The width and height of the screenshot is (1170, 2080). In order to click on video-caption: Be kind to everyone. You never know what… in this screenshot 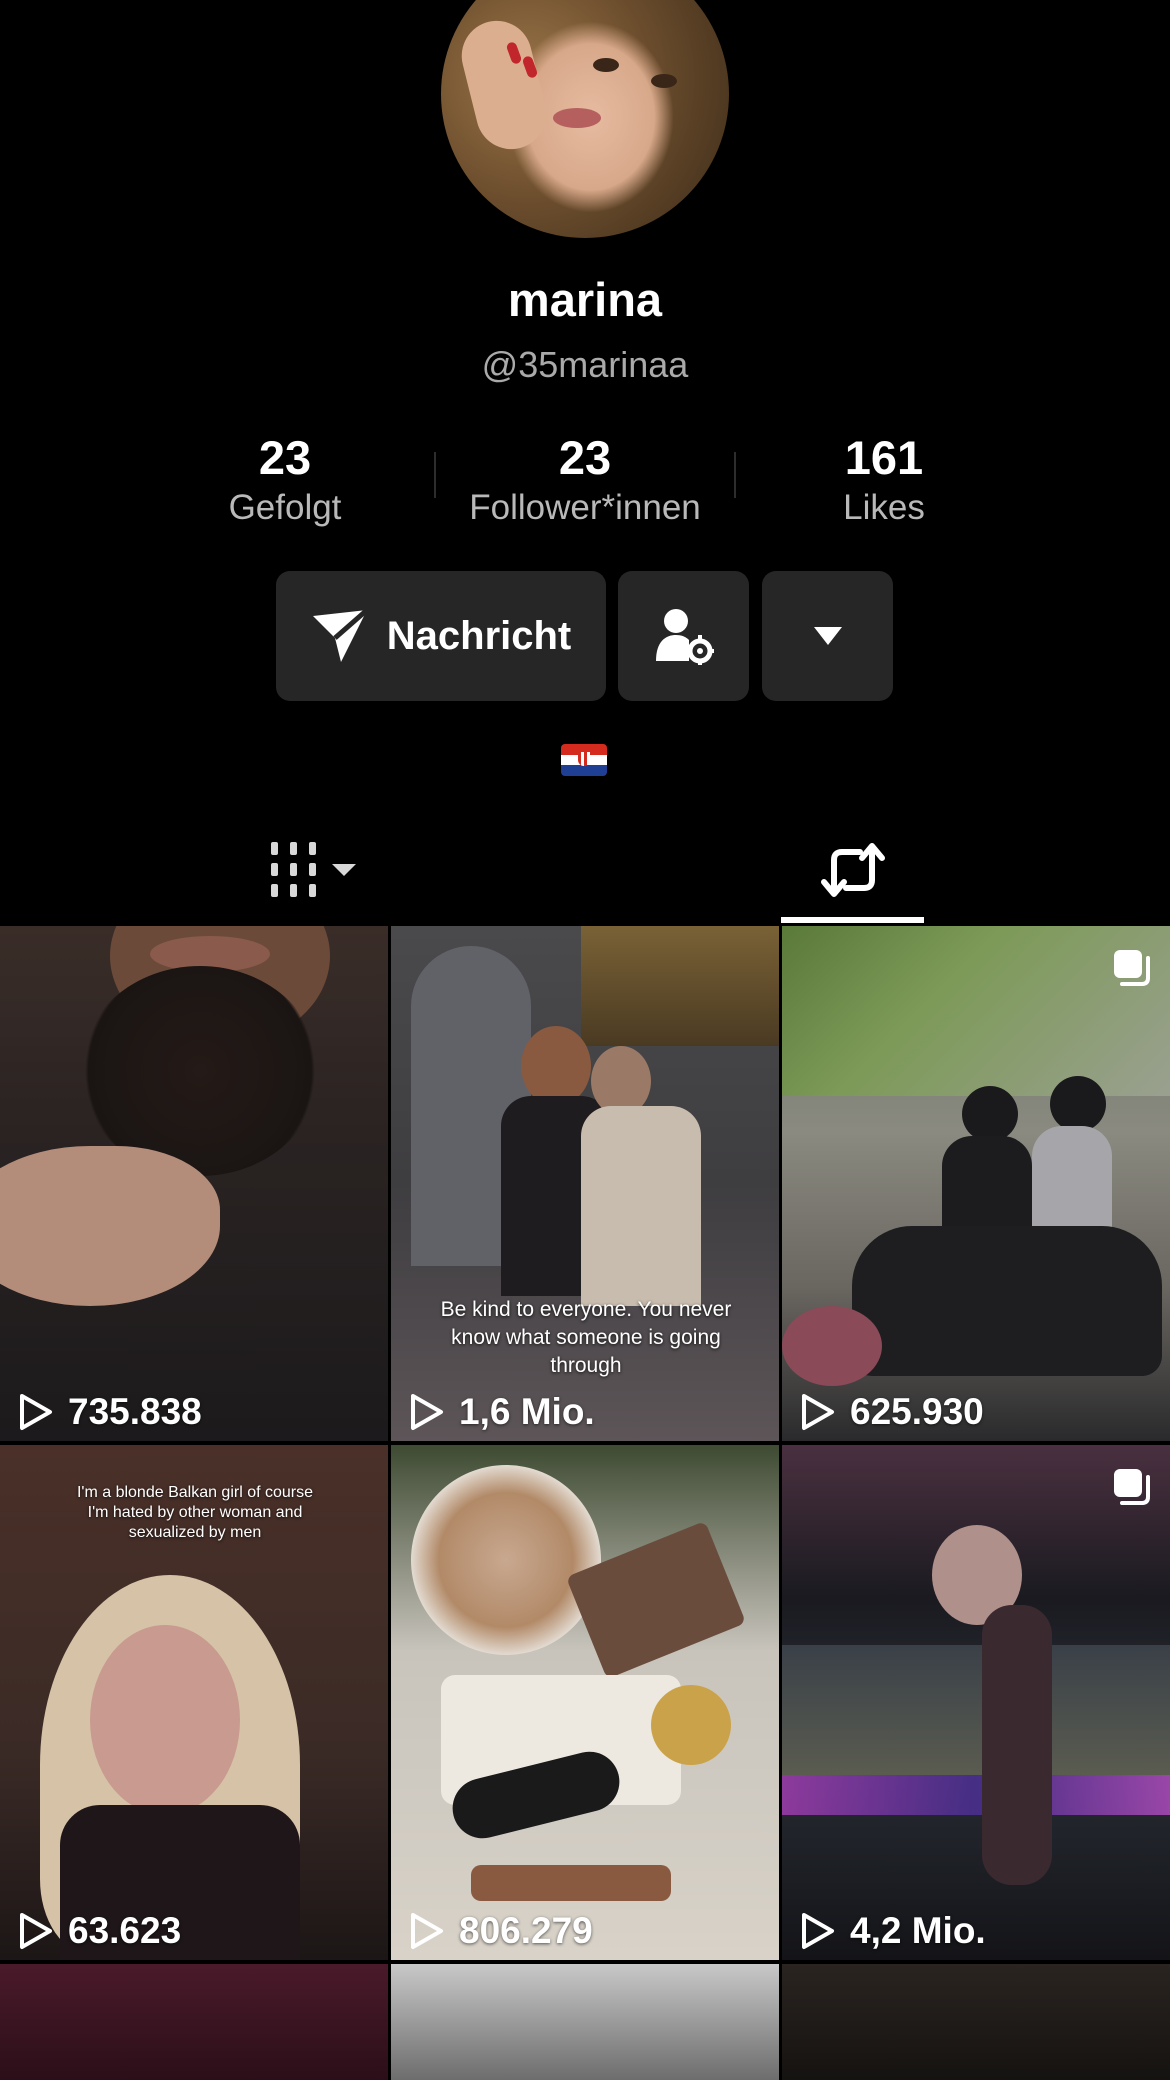, I will do `click(586, 1337)`.